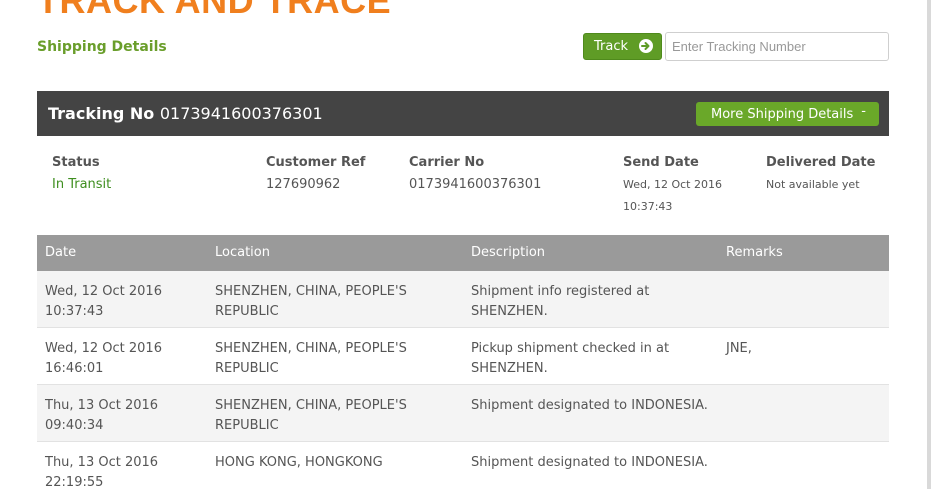 The height and width of the screenshot is (493, 931). I want to click on more-shipping-details-button: More Shipping Details -, so click(787, 114).